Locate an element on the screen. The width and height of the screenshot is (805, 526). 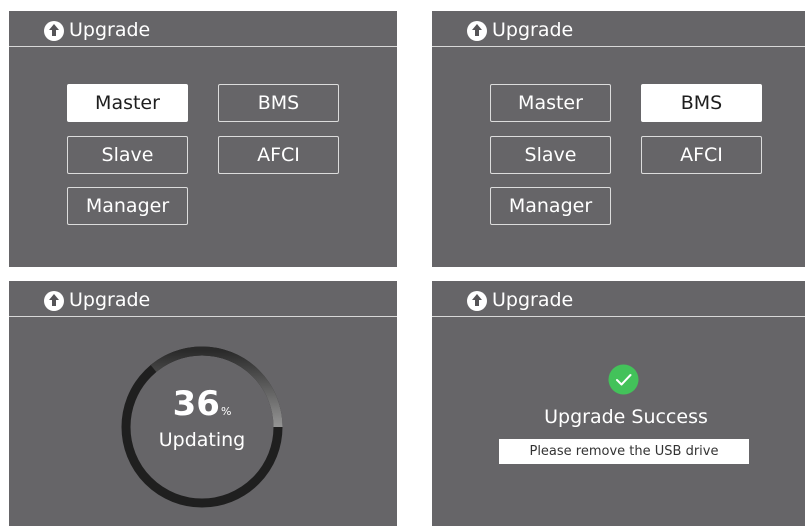
progress-label: Updating is located at coordinates (202, 440).